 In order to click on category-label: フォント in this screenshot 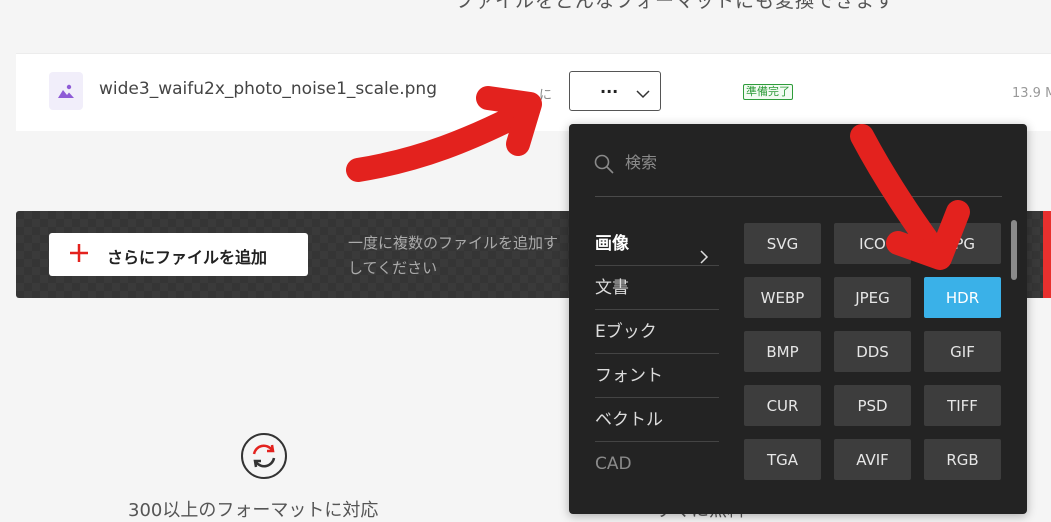, I will do `click(629, 376)`.